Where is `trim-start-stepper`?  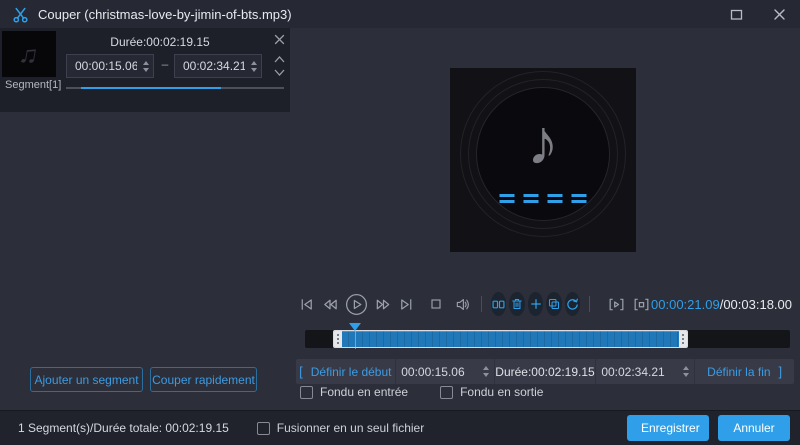 trim-start-stepper is located at coordinates (485, 372).